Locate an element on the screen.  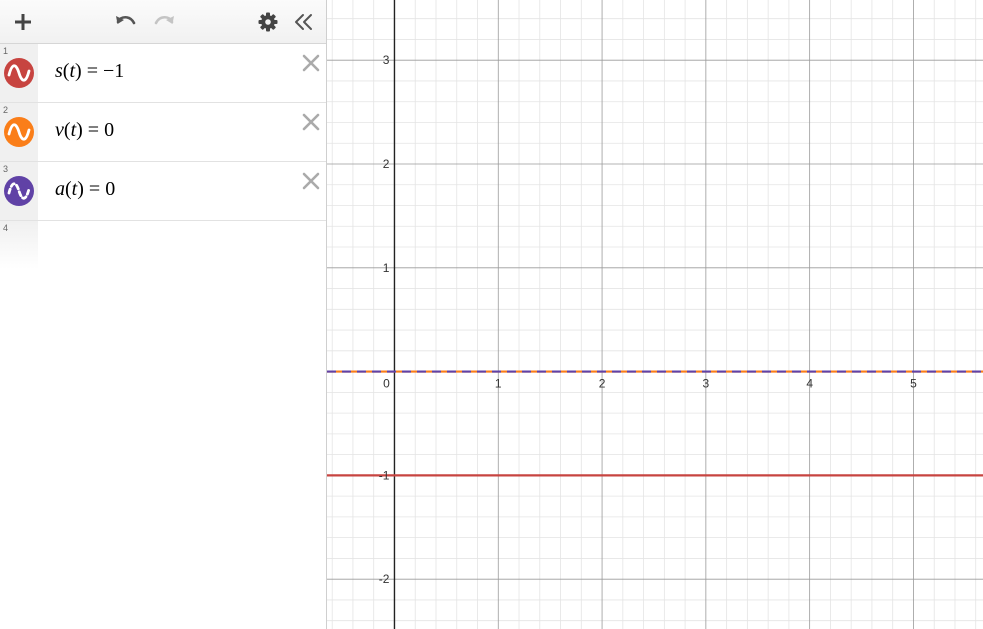
add-item-button is located at coordinates (23, 22).